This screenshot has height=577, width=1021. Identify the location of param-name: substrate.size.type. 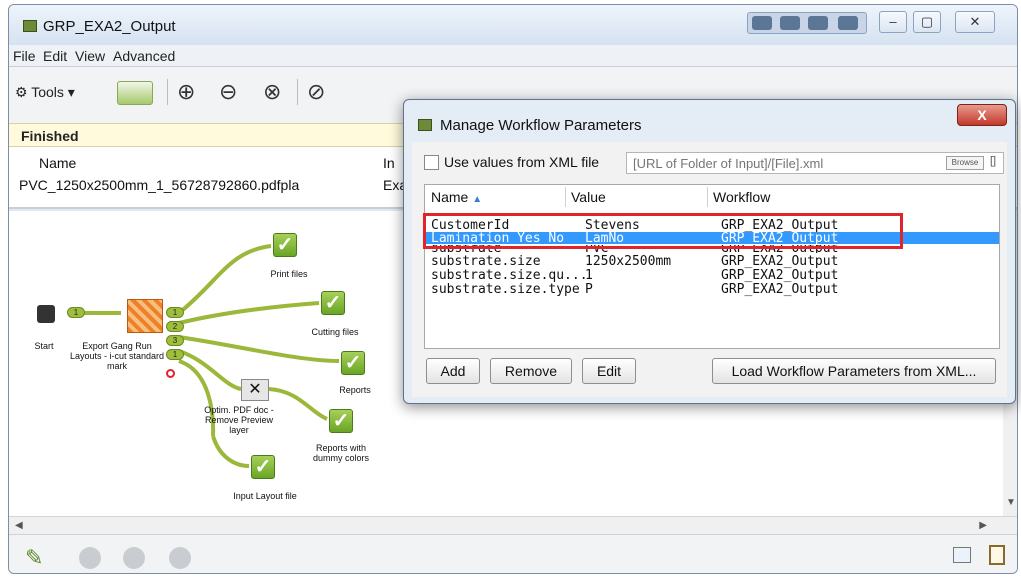
(505, 289).